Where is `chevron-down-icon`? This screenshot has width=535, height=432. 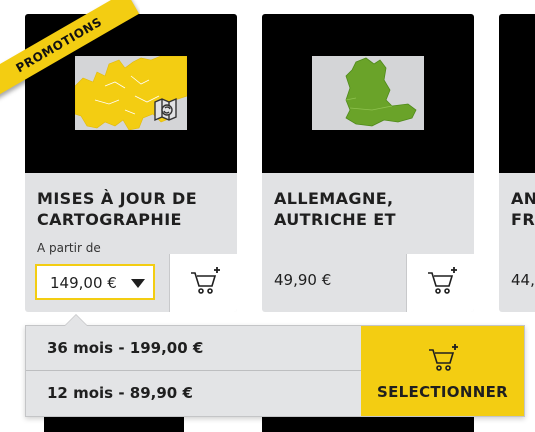 chevron-down-icon is located at coordinates (138, 283).